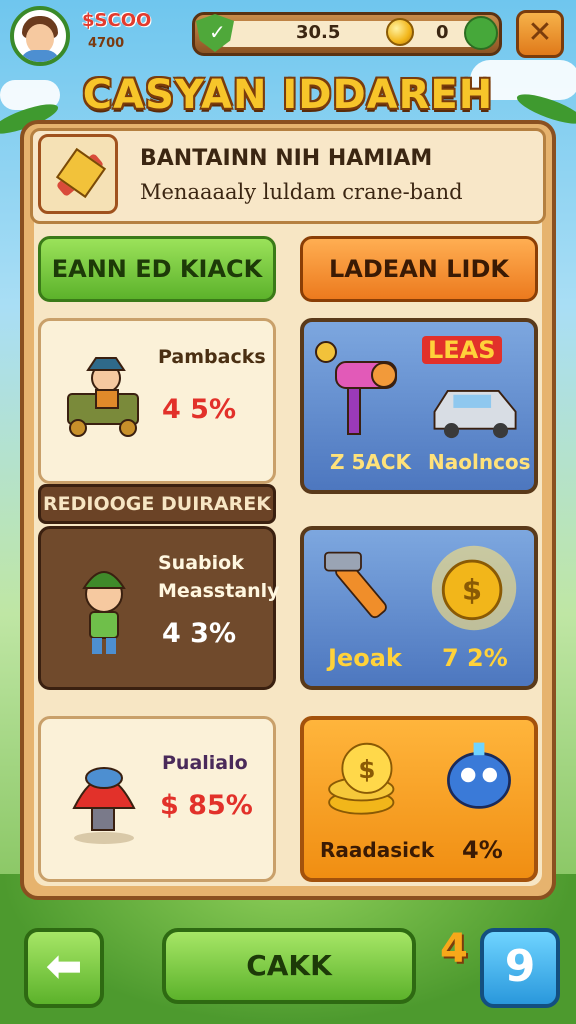 Image resolution: width=576 pixels, height=1024 pixels. I want to click on hammer-icon, so click(355, 585).